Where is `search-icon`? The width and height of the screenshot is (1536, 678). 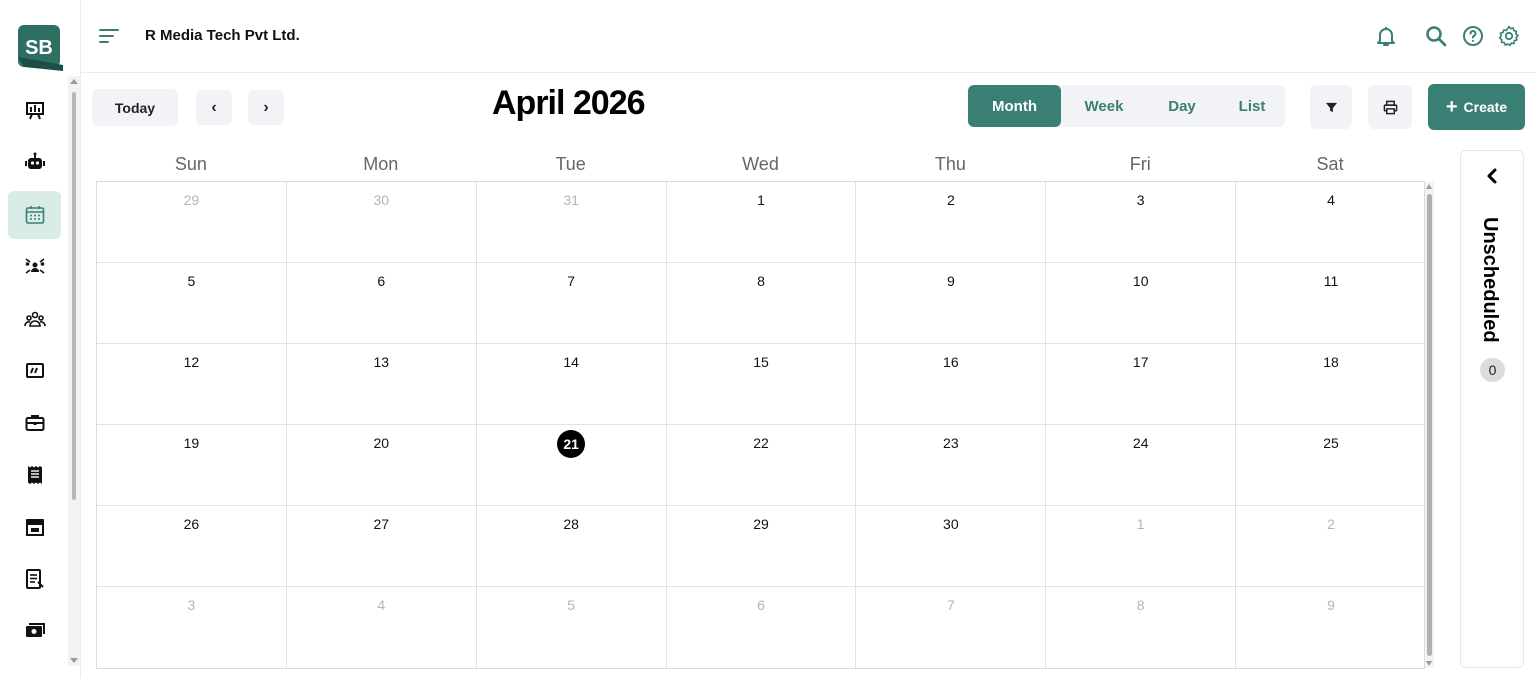
search-icon is located at coordinates (1436, 36).